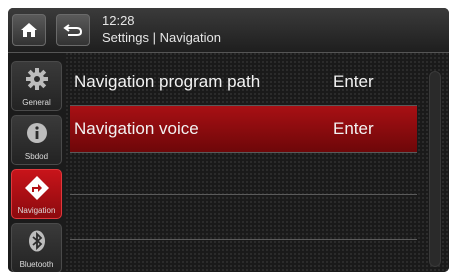  What do you see at coordinates (36, 102) in the screenshot?
I see `sidebar-item-label: General` at bounding box center [36, 102].